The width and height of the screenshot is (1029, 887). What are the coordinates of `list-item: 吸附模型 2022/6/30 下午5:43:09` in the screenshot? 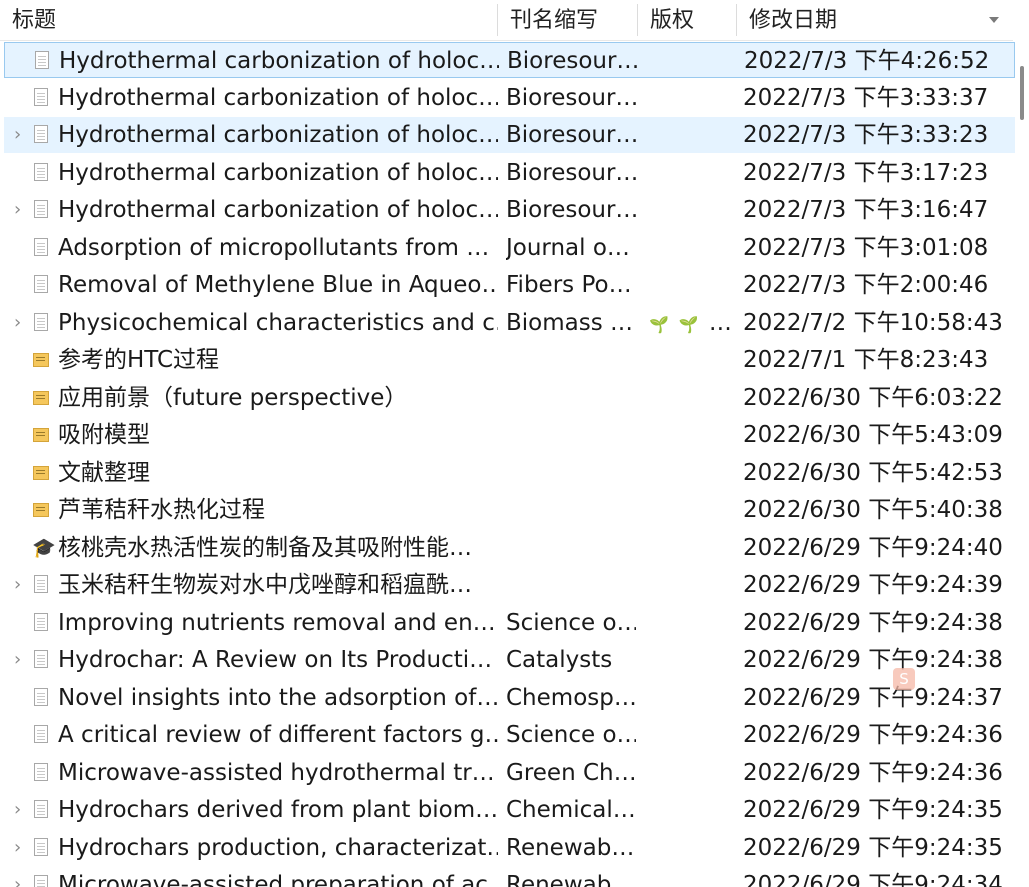 It's located at (509, 435).